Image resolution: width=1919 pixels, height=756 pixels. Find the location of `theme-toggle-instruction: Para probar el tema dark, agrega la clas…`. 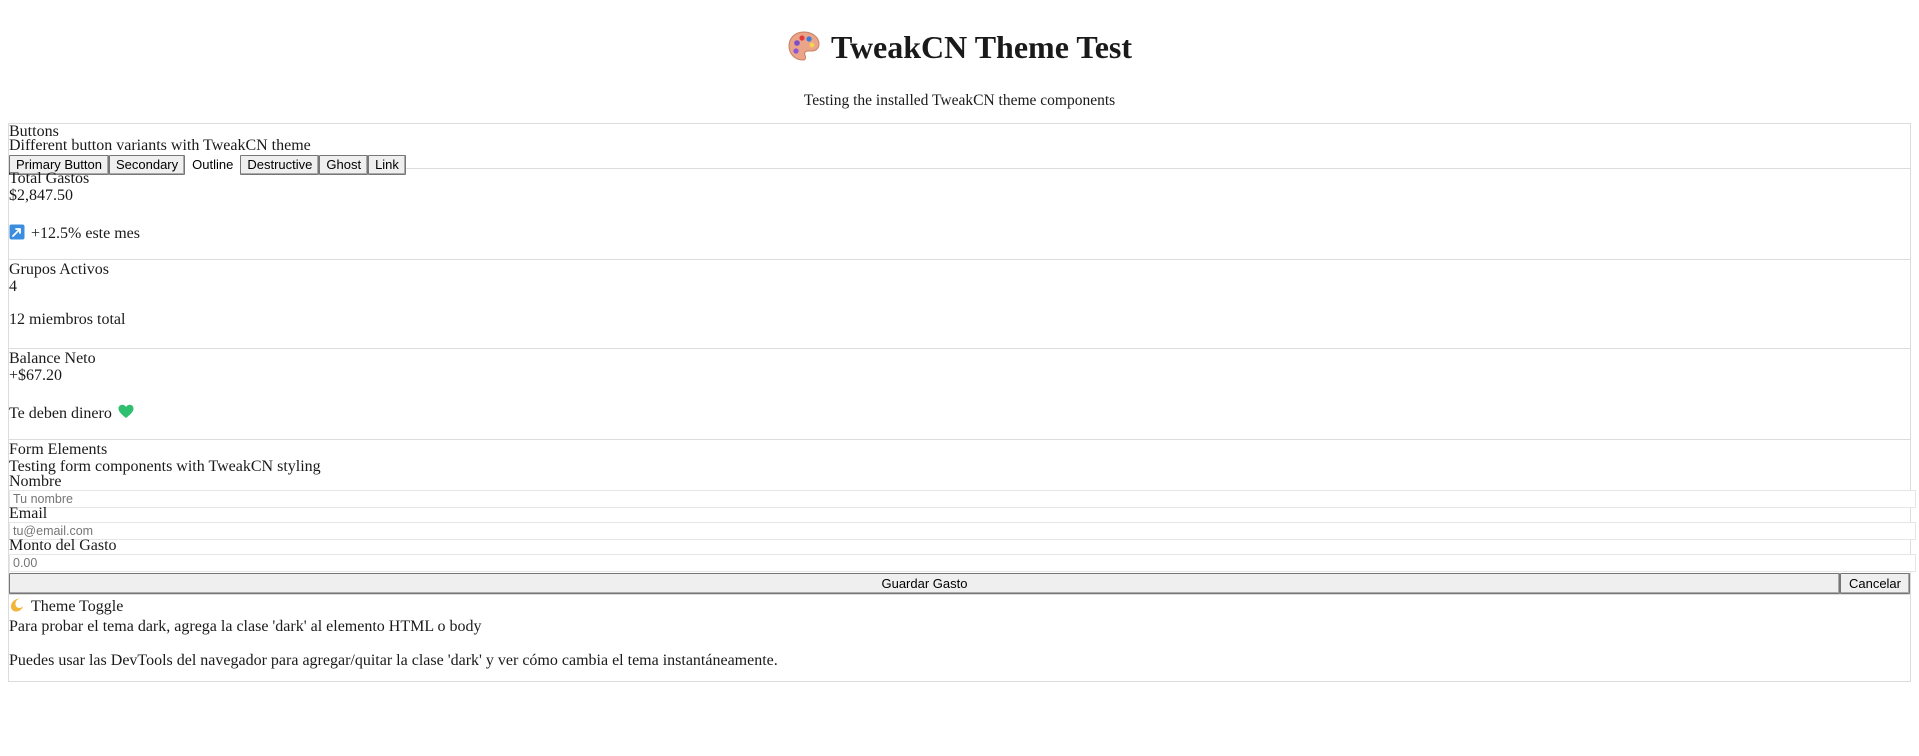

theme-toggle-instruction: Para probar el tema dark, agrega la clas… is located at coordinates (245, 626).